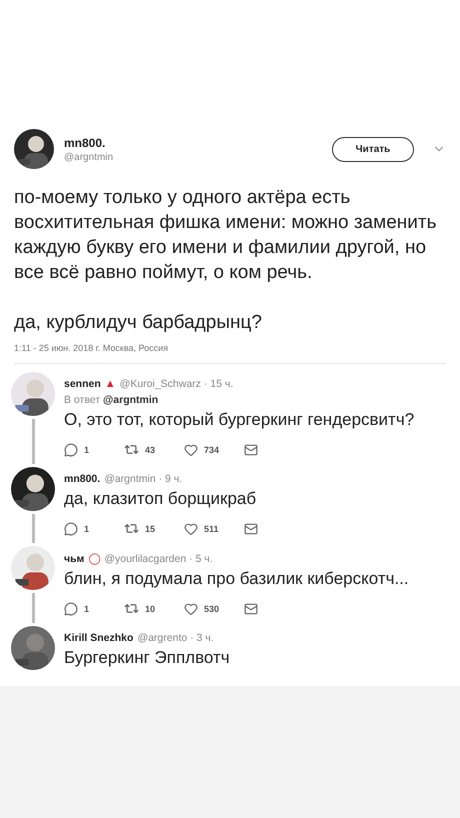 Image resolution: width=460 pixels, height=818 pixels. Describe the element at coordinates (161, 499) in the screenshot. I see `reply-text: да, клазитоп борщикраб` at that location.